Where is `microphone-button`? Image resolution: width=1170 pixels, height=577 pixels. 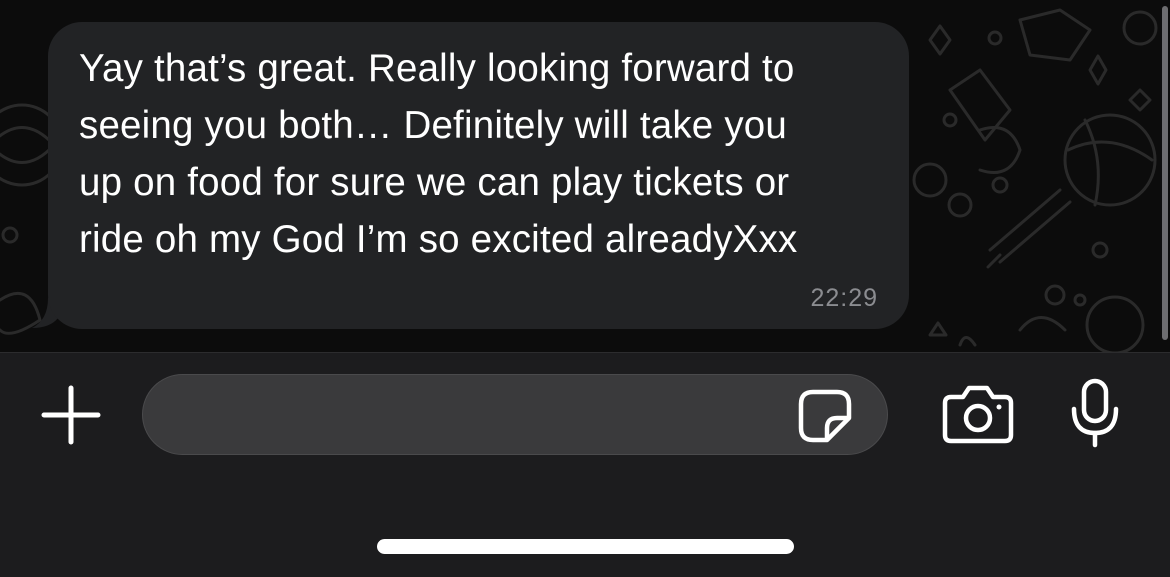 microphone-button is located at coordinates (1095, 413).